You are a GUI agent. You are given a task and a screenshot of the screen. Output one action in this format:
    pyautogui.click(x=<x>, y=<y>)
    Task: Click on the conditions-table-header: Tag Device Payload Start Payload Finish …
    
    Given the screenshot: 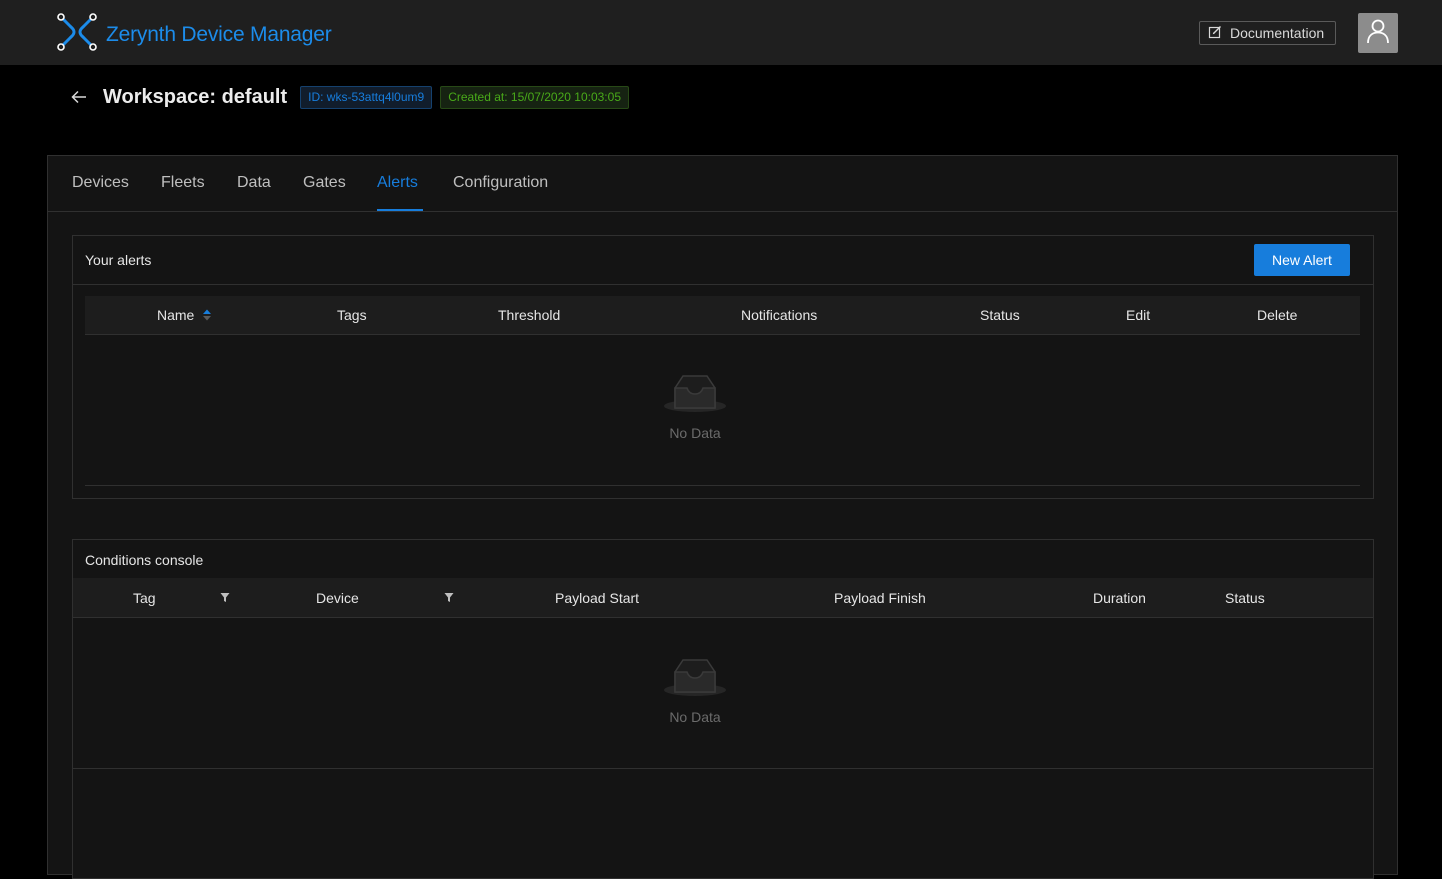 What is the action you would take?
    pyautogui.click(x=723, y=598)
    